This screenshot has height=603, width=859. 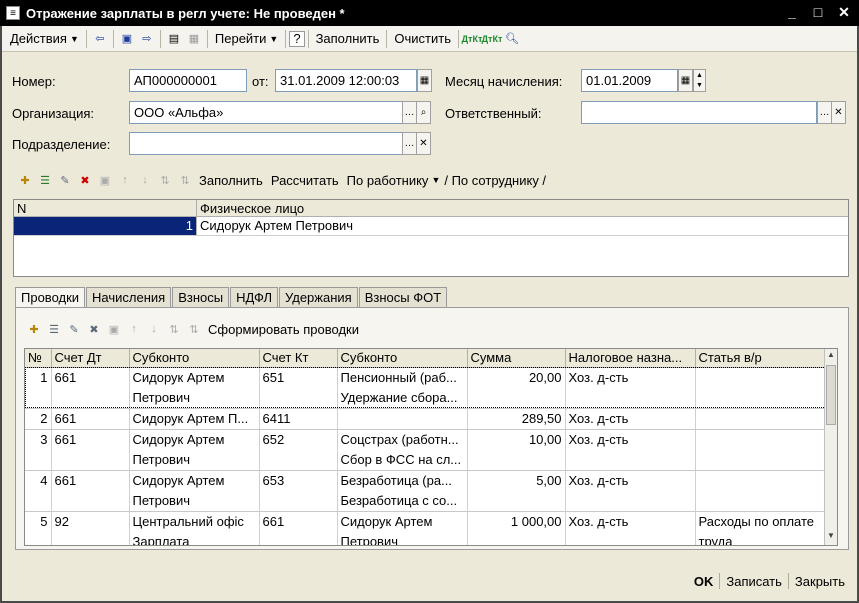 What do you see at coordinates (266, 143) in the screenshot?
I see `department-field` at bounding box center [266, 143].